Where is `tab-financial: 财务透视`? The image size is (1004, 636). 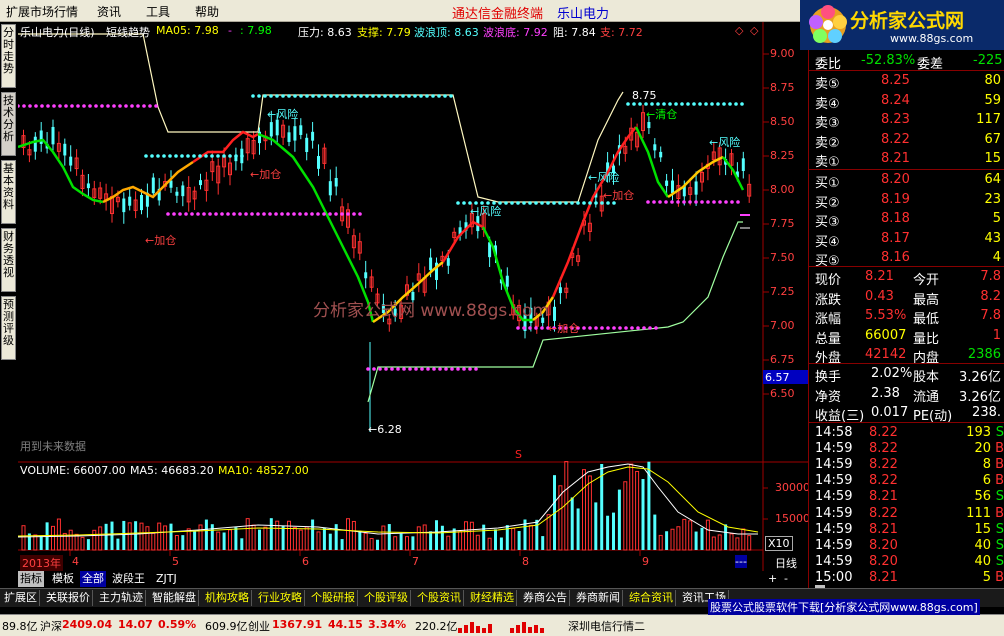 tab-financial: 财务透视 is located at coordinates (8, 260).